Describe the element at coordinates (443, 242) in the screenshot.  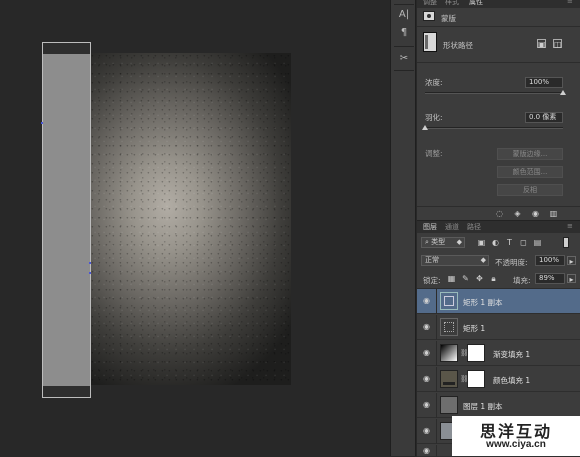
I see `layer-filter-kind-select: ⌕ 类型 ◆` at that location.